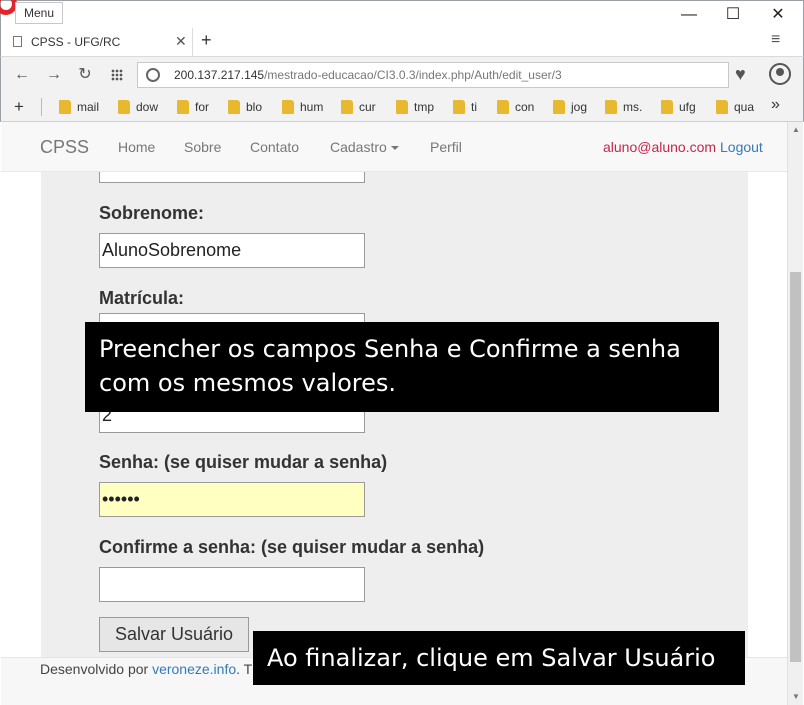 The width and height of the screenshot is (804, 705). I want to click on close-window-icon: ✕, so click(778, 15).